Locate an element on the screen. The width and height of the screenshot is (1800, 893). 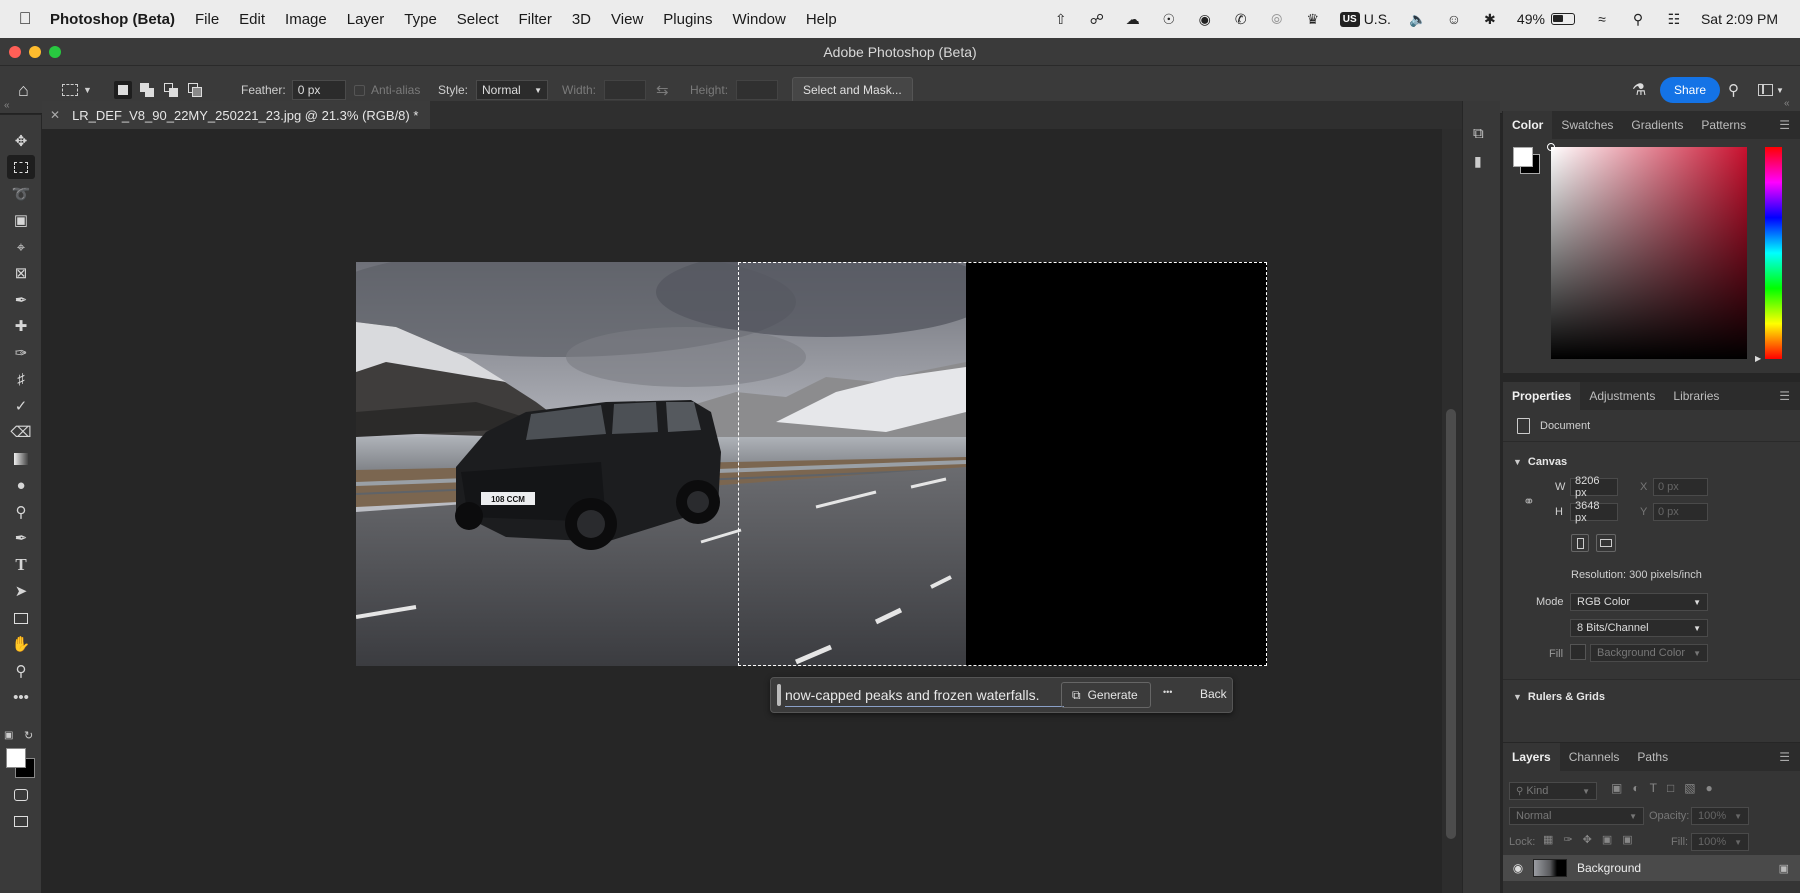
canvas-width-input: 8206 px is located at coordinates (1594, 487).